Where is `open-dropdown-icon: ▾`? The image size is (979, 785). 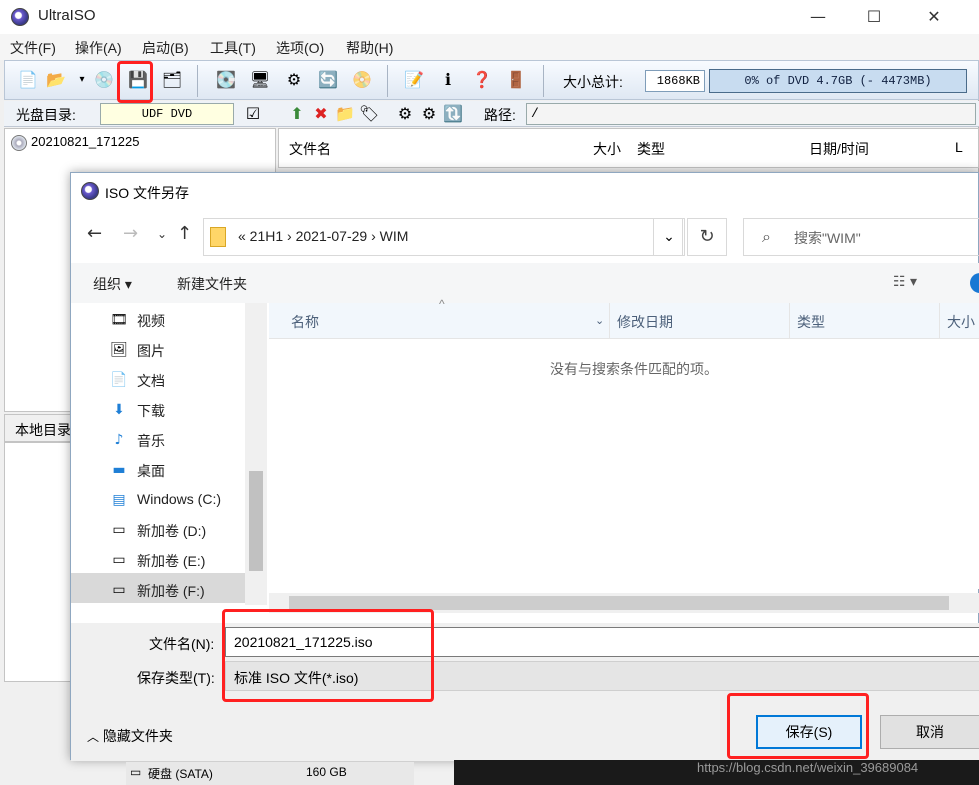
open-dropdown-icon: ▾ is located at coordinates (82, 80).